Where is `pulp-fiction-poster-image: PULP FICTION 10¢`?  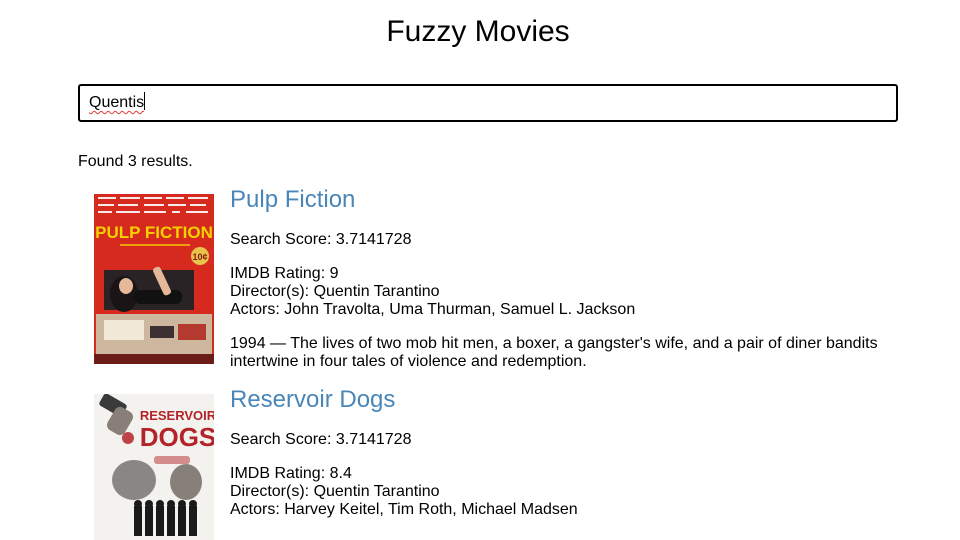 pulp-fiction-poster-image: PULP FICTION 10¢ is located at coordinates (154, 279).